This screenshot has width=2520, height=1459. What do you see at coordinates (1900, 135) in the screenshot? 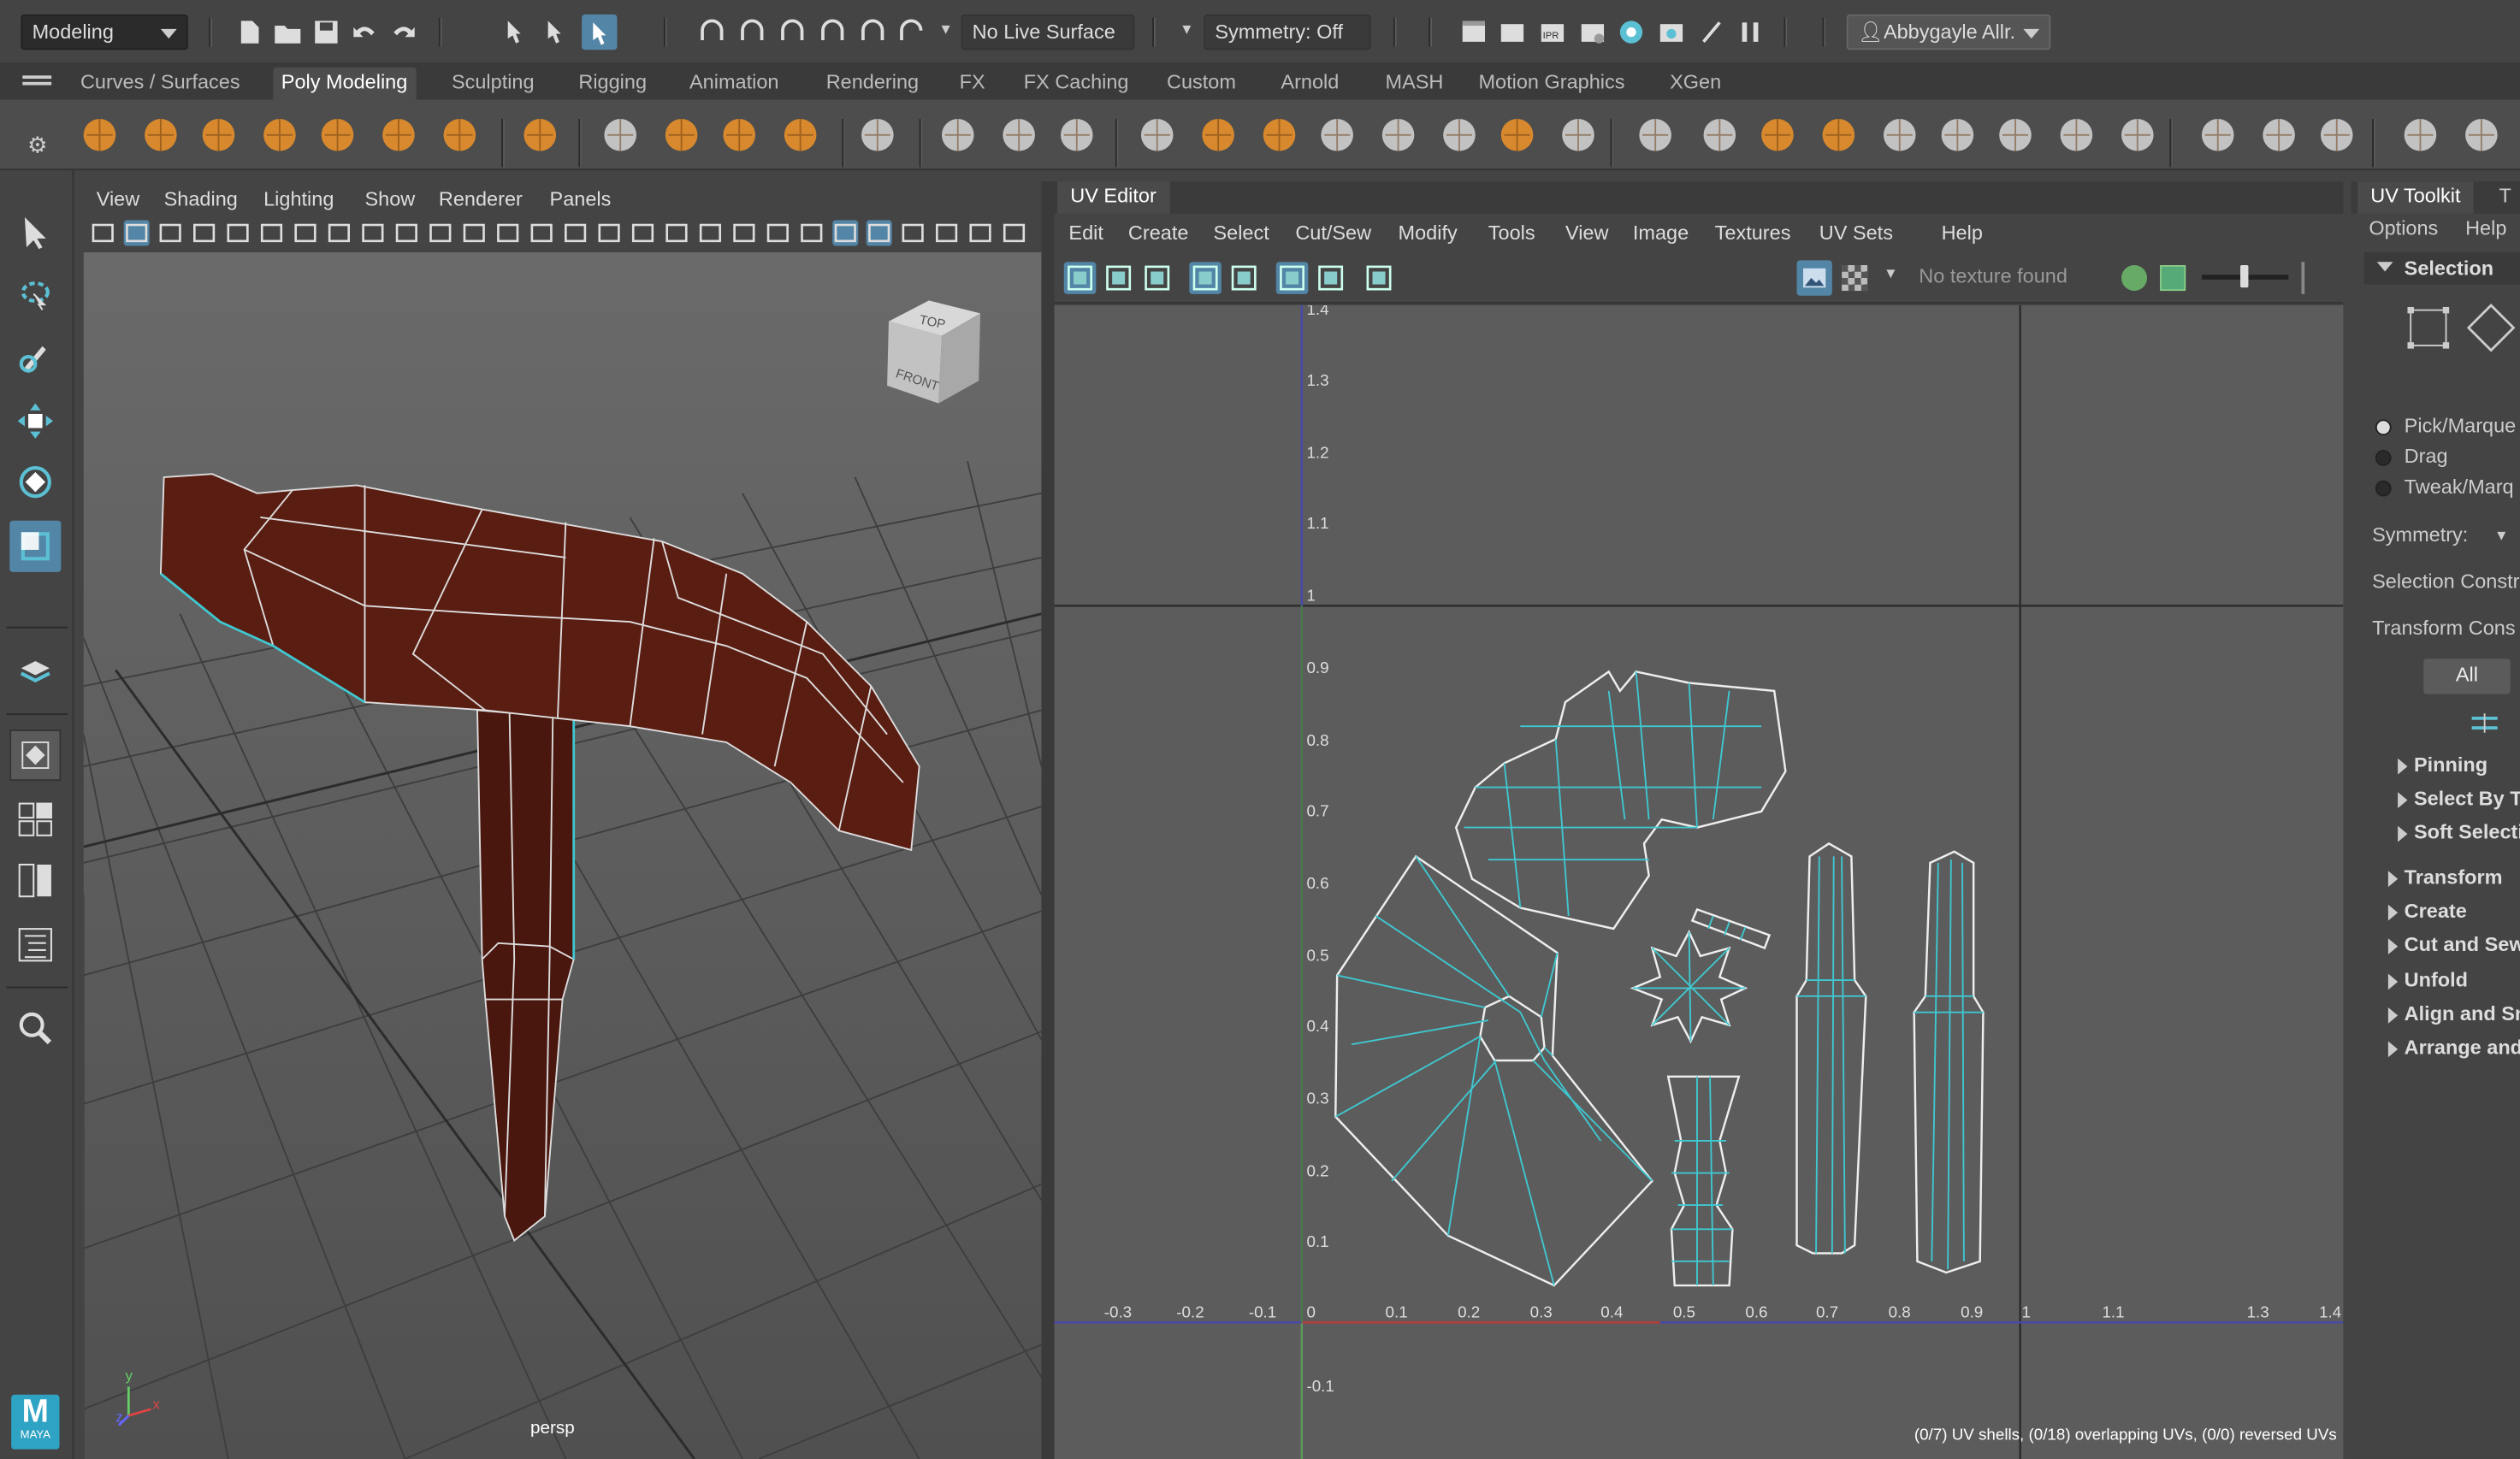
I see `shelf-soft-sel-icon` at bounding box center [1900, 135].